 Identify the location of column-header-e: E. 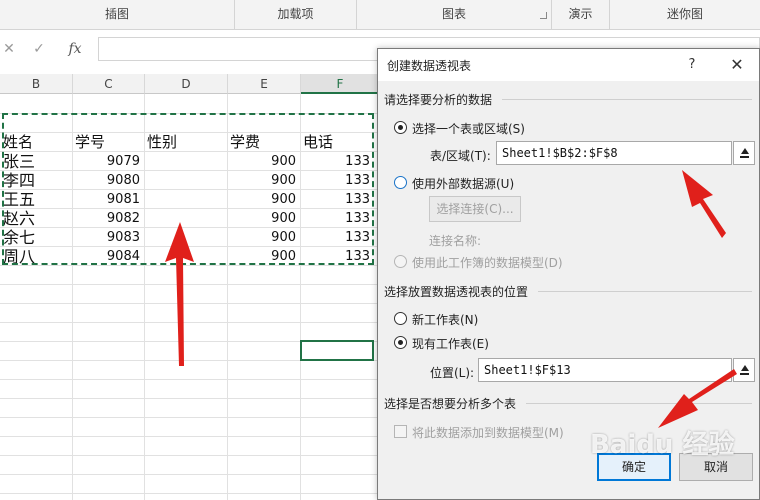
(264, 84).